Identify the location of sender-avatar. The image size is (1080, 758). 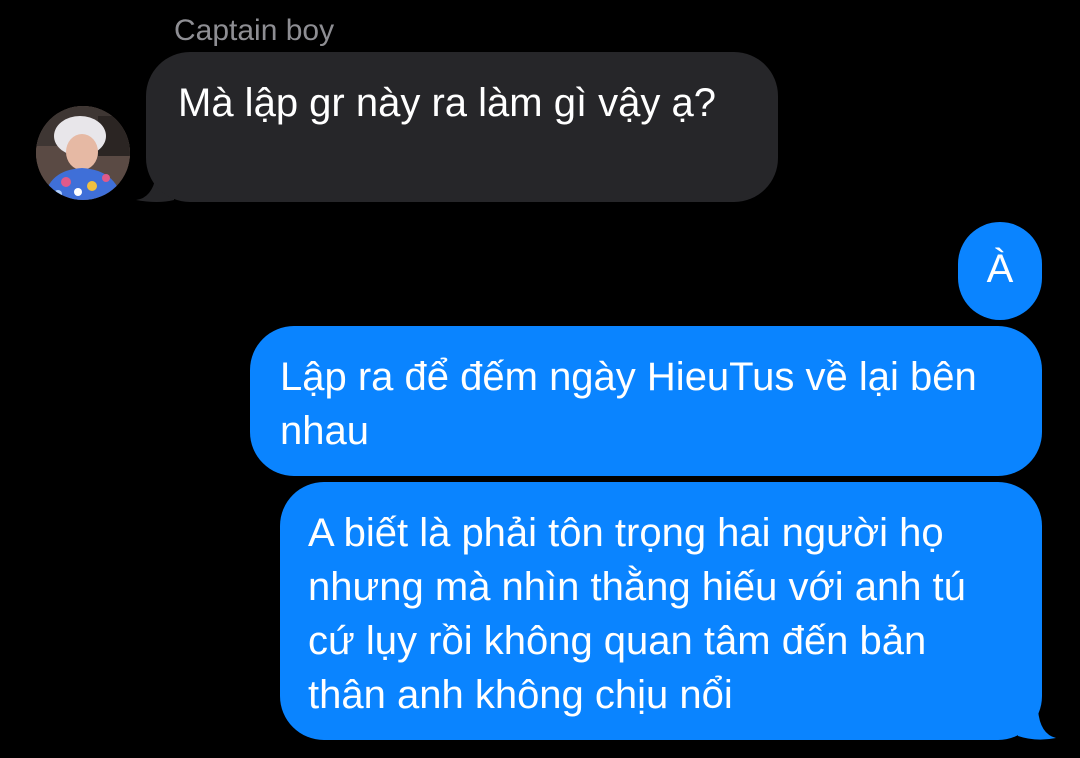
(83, 153).